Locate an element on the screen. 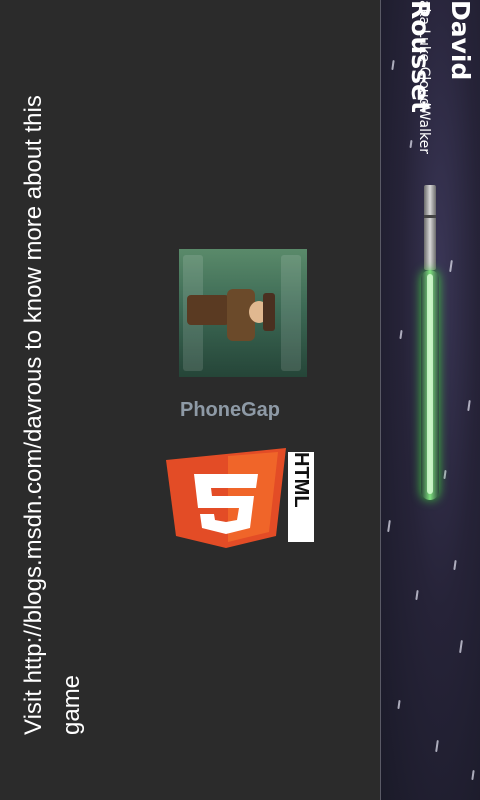 Image resolution: width=480 pixels, height=800 pixels. html5-shield-icon is located at coordinates (226, 498).